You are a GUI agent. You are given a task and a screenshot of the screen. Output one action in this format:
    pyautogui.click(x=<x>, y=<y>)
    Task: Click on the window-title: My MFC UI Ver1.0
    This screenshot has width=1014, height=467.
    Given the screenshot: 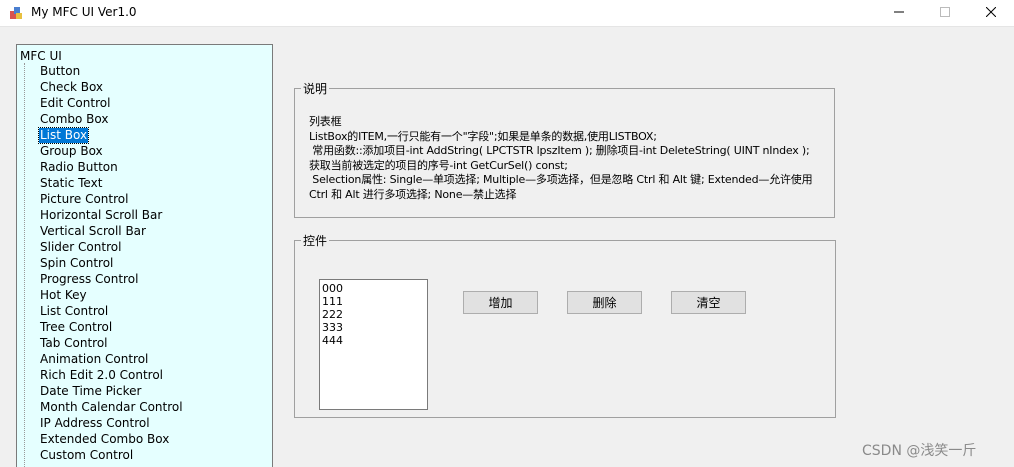 What is the action you would take?
    pyautogui.click(x=84, y=12)
    